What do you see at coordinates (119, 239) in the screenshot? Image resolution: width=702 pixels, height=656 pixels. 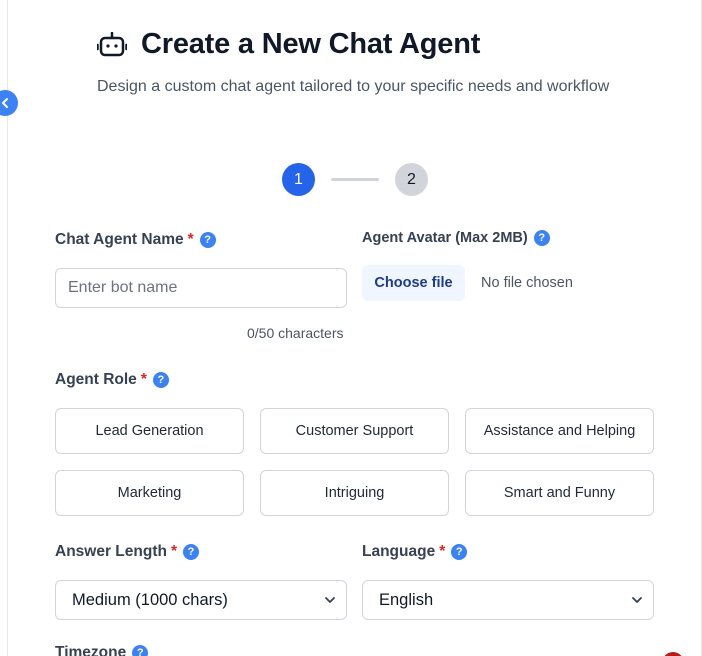 I see `agent-name-label-text: Chat Agent Name` at bounding box center [119, 239].